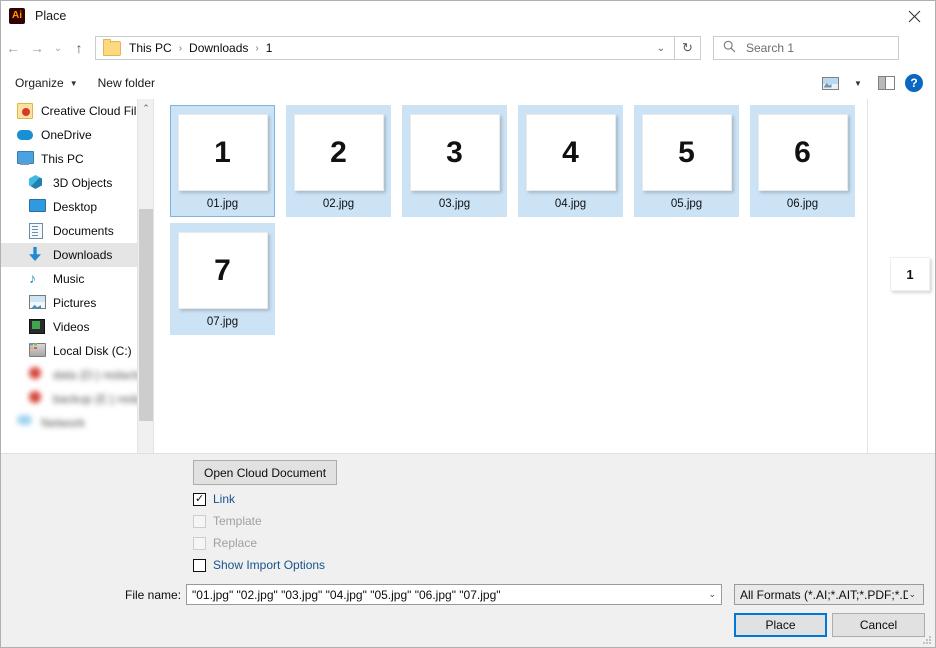 This screenshot has width=936, height=648. Describe the element at coordinates (440, 594) in the screenshot. I see `file-name-input` at that location.